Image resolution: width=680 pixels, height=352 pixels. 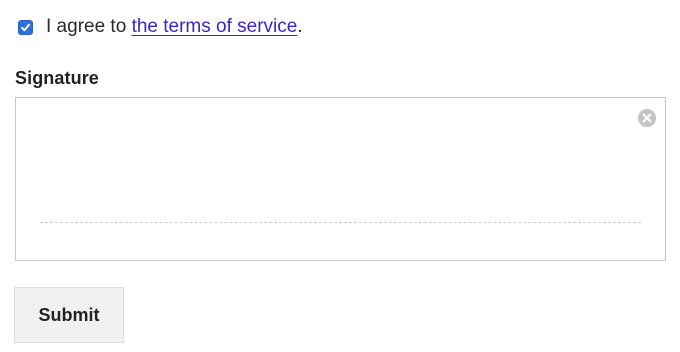 I want to click on checkmark-icon, so click(x=25, y=27).